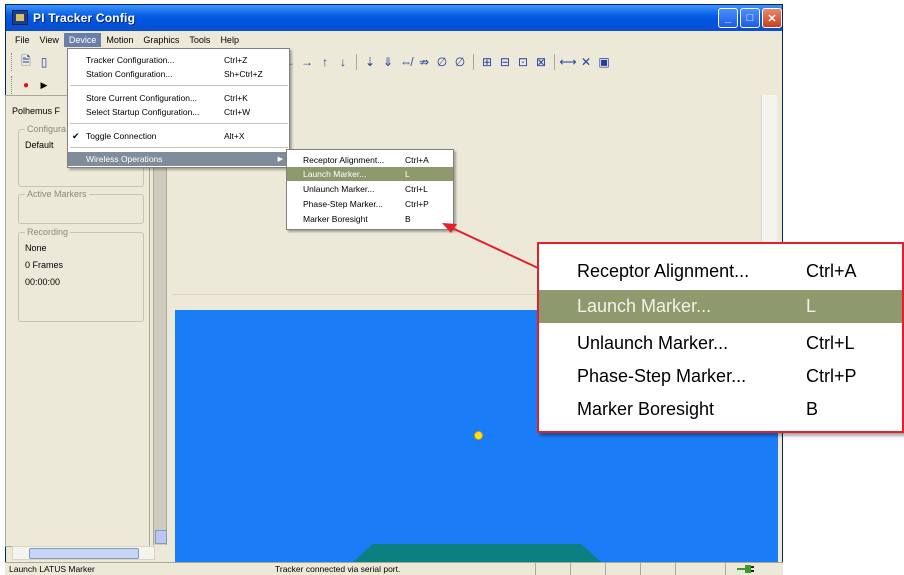 The width and height of the screenshot is (904, 575). I want to click on menu-item-launch-marker: Launch Marker... L, so click(370, 174).